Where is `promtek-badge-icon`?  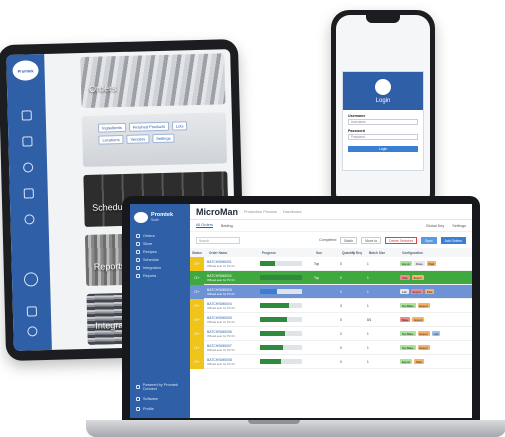 promtek-badge-icon is located at coordinates (31, 279).